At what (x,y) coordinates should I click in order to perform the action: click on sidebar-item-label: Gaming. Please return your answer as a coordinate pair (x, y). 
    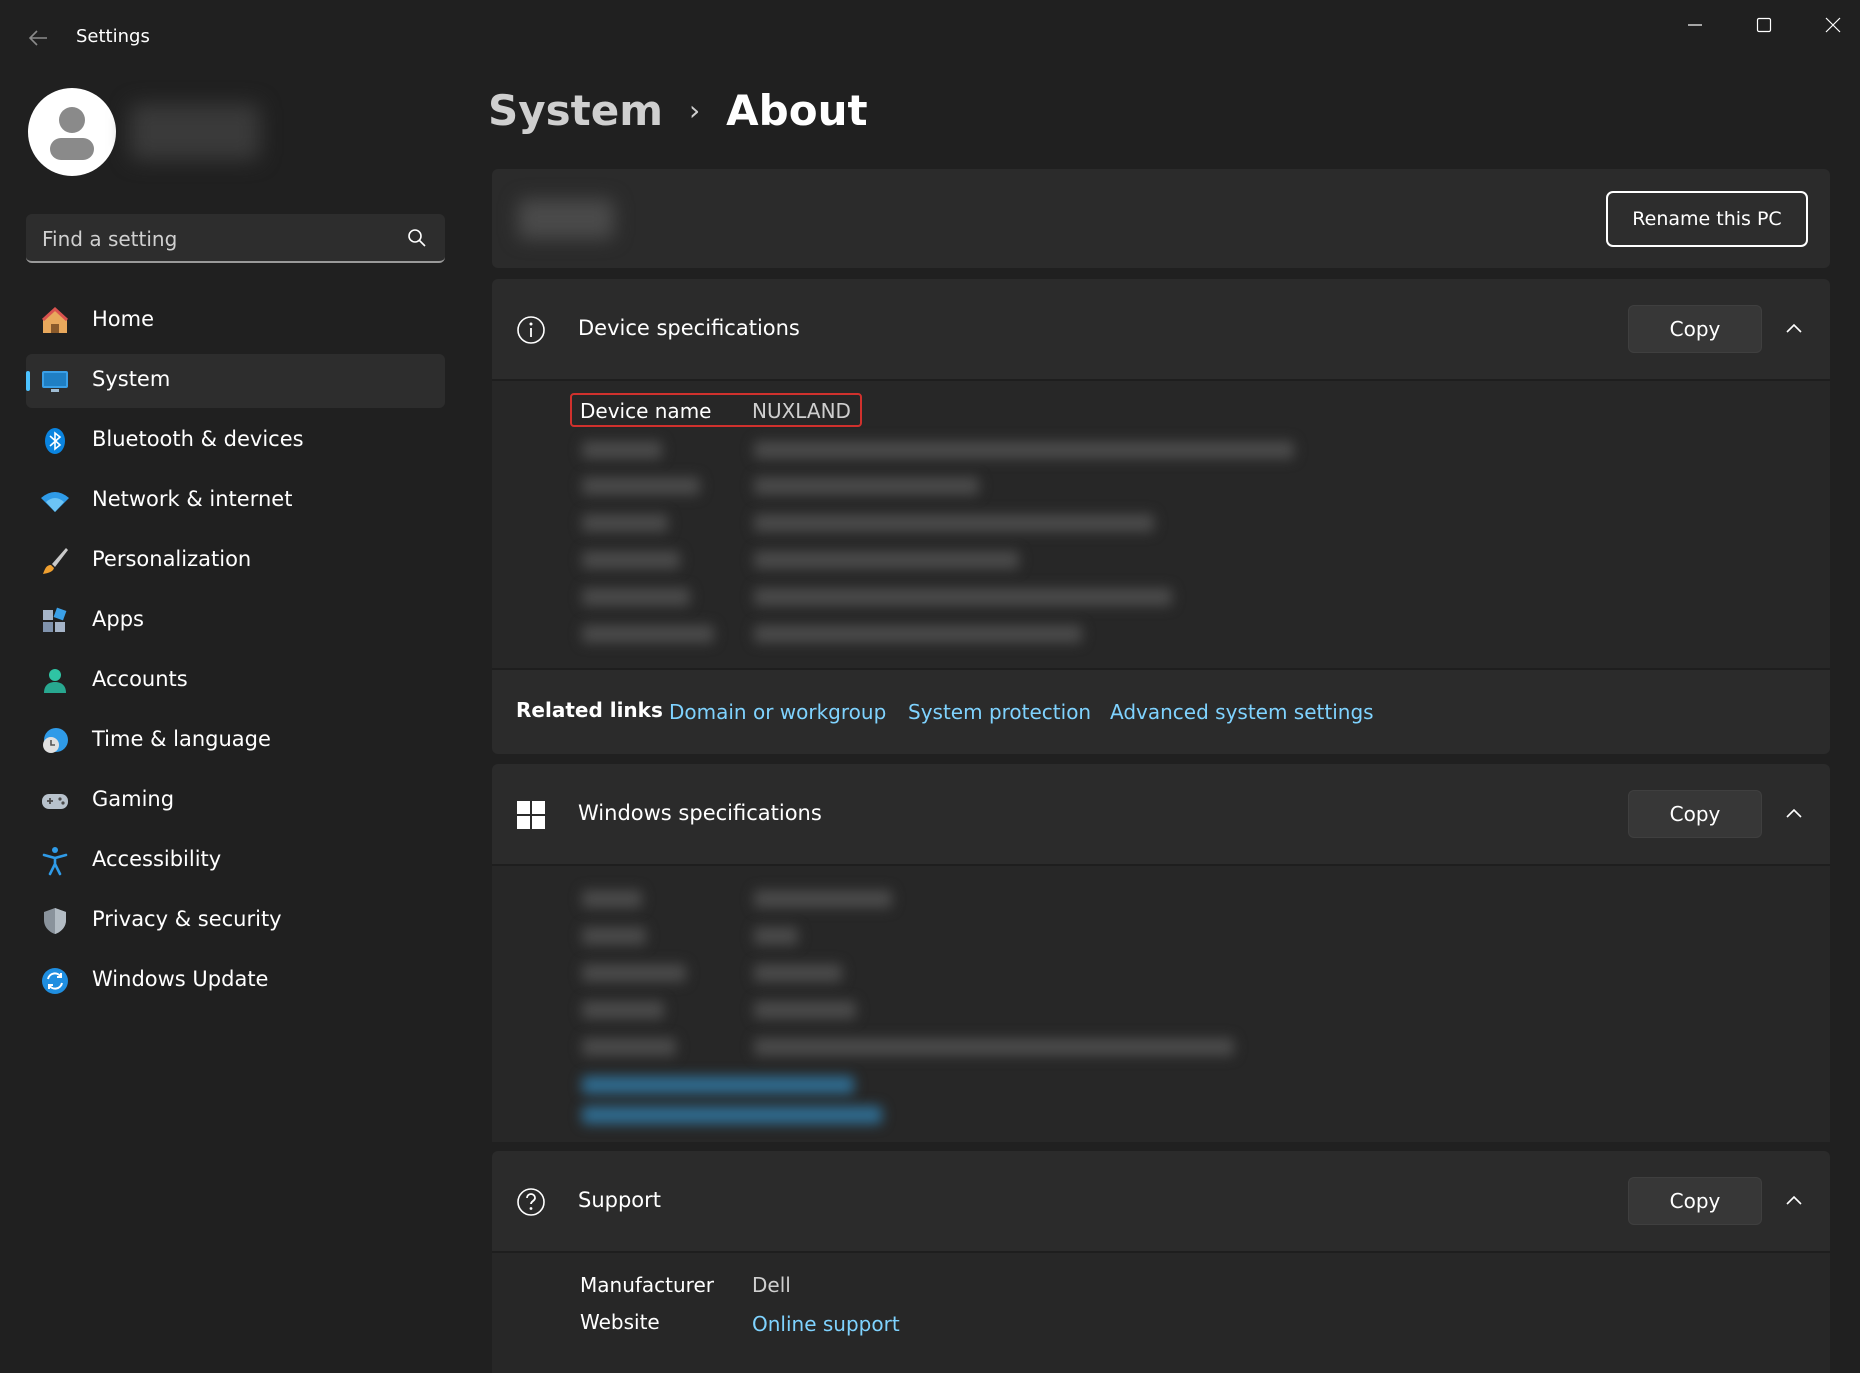
    Looking at the image, I should click on (133, 799).